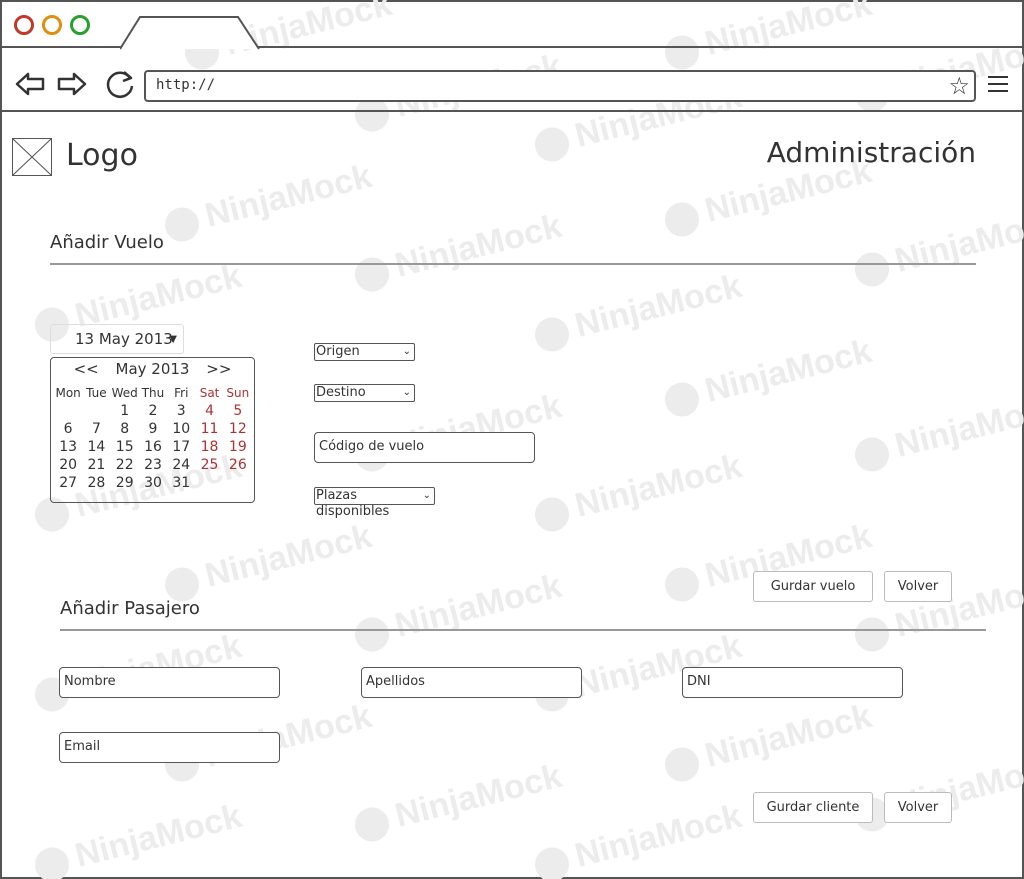  Describe the element at coordinates (96, 483) in the screenshot. I see `calendar-day: 28` at that location.